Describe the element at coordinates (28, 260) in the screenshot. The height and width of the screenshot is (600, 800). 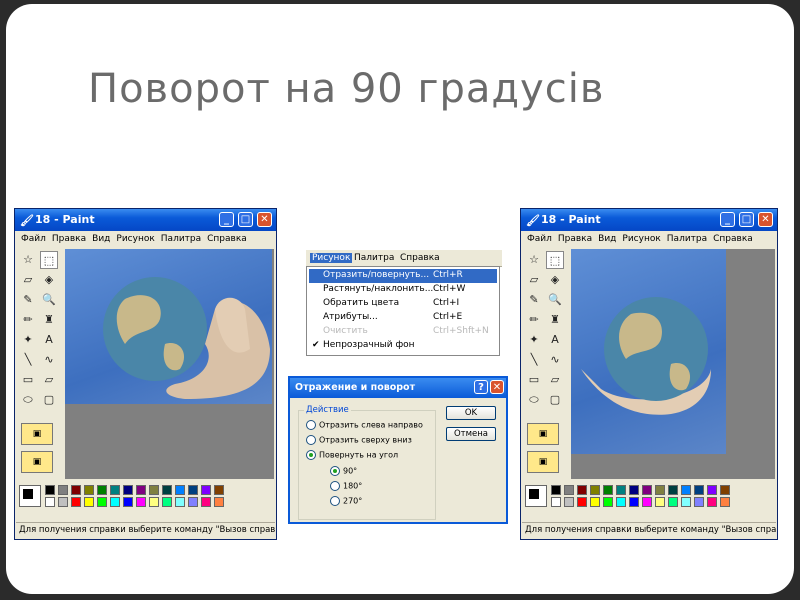
I see `free-select-icon: ☆` at that location.